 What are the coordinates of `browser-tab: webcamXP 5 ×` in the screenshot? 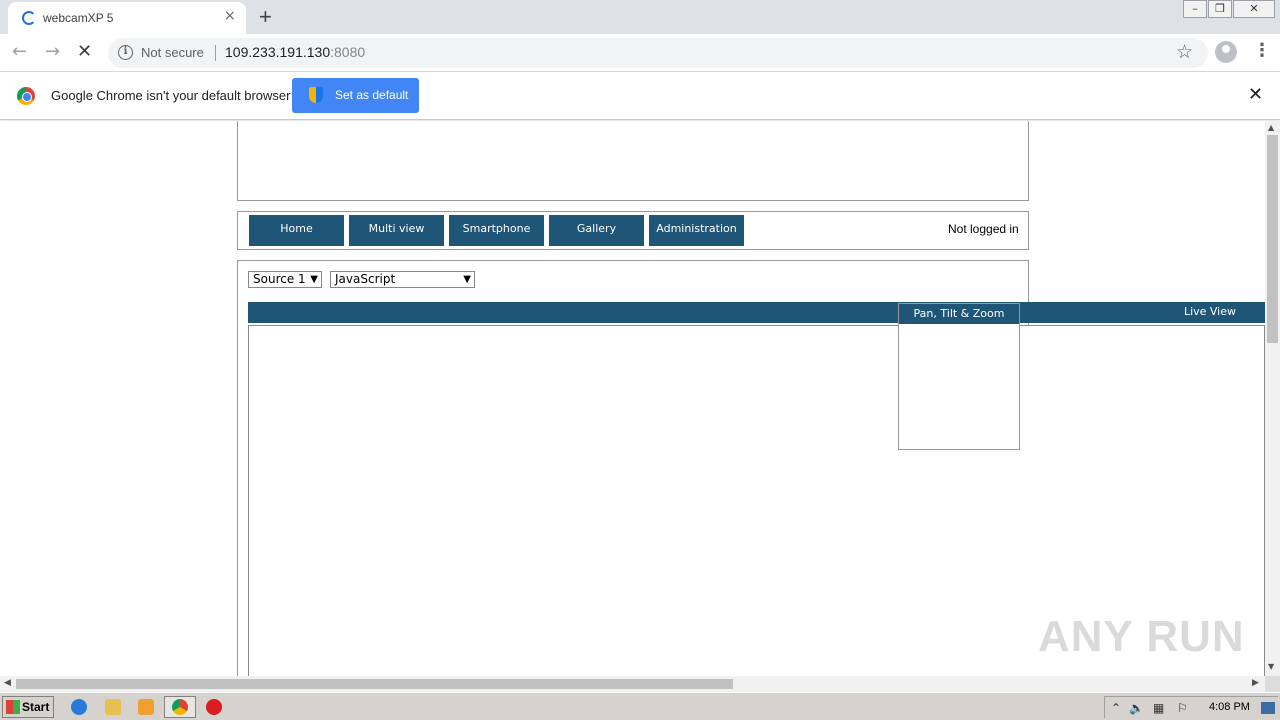 It's located at (127, 18).